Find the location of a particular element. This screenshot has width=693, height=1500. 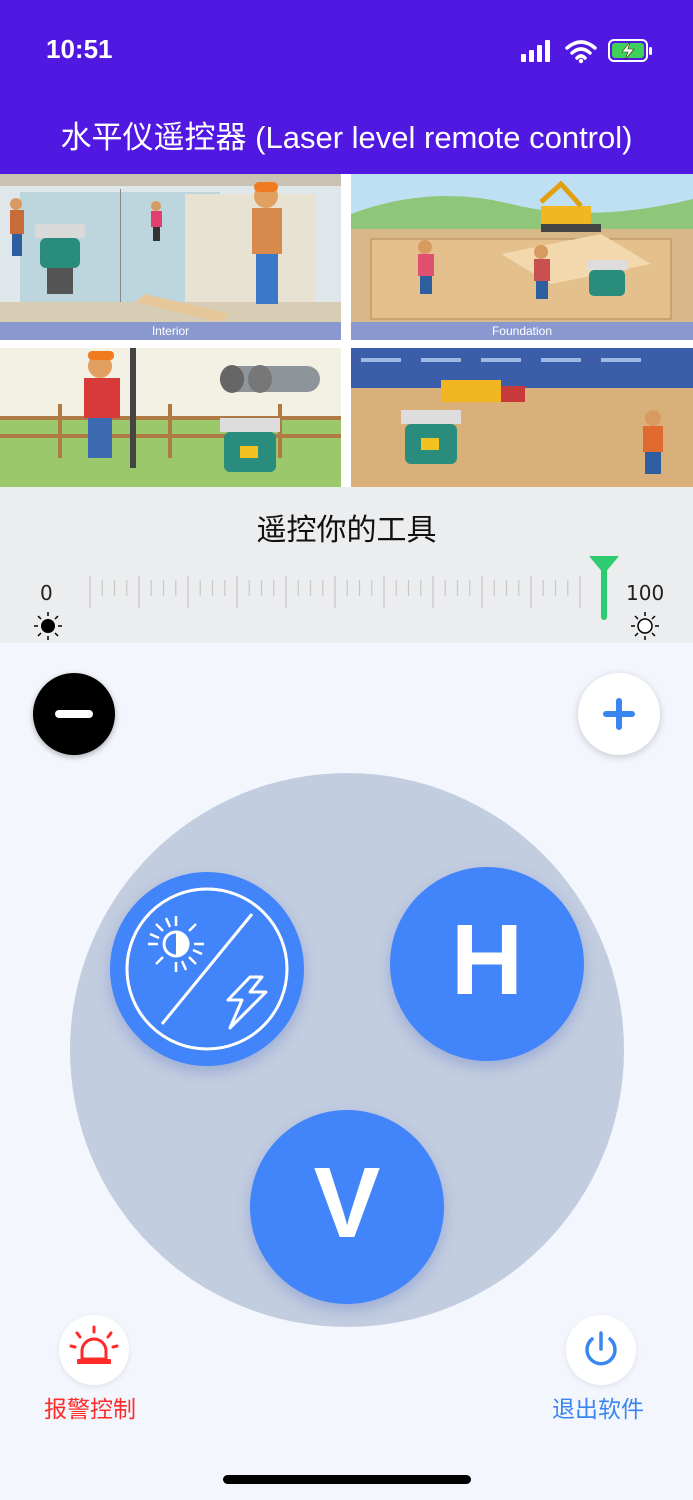

tile-caption: Interior is located at coordinates (170, 331).